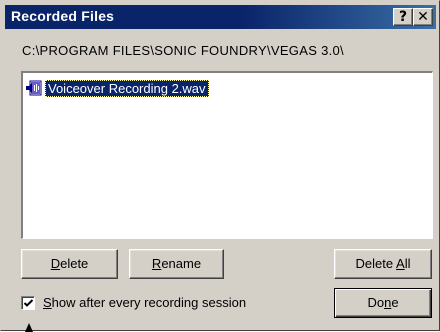 This screenshot has height=332, width=440. Describe the element at coordinates (407, 263) in the screenshot. I see `delete-all-label-post: ll` at that location.